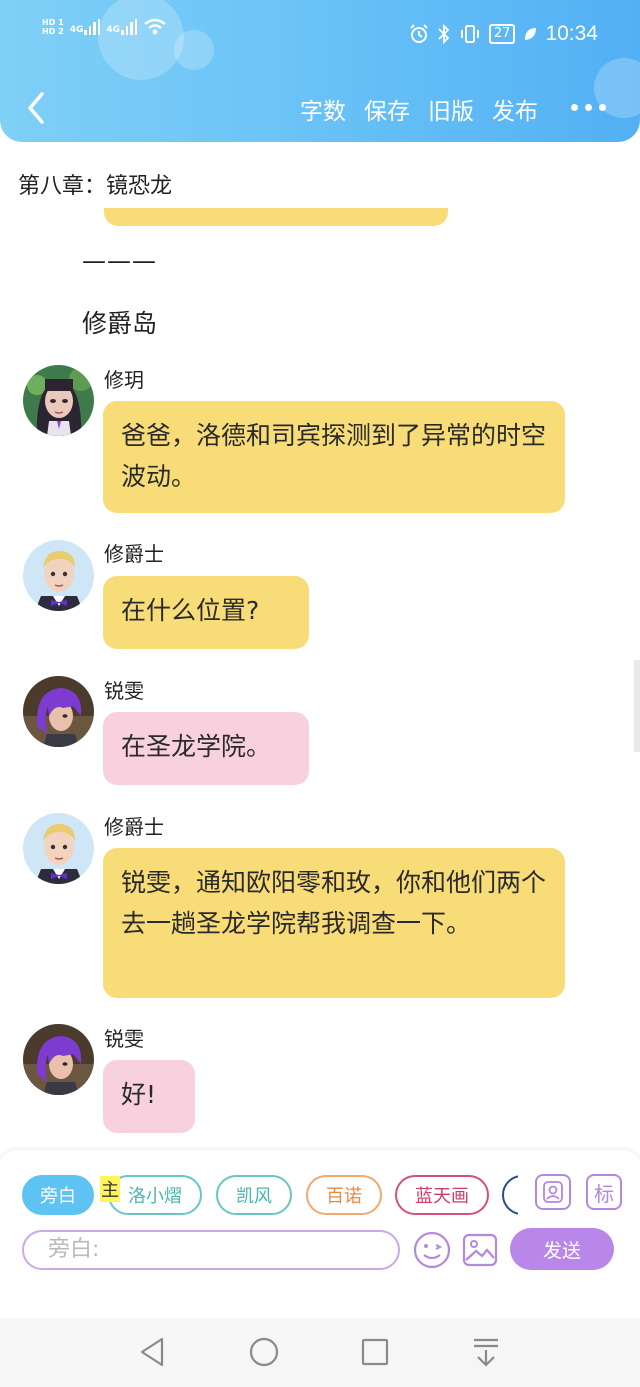 The width and height of the screenshot is (640, 1387). Describe the element at coordinates (387, 109) in the screenshot. I see `save-button: 保存` at that location.